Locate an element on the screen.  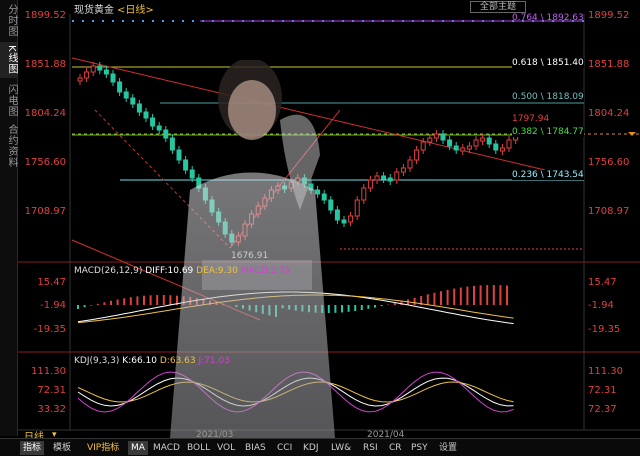
settings-button: 设置 is located at coordinates (448, 448).